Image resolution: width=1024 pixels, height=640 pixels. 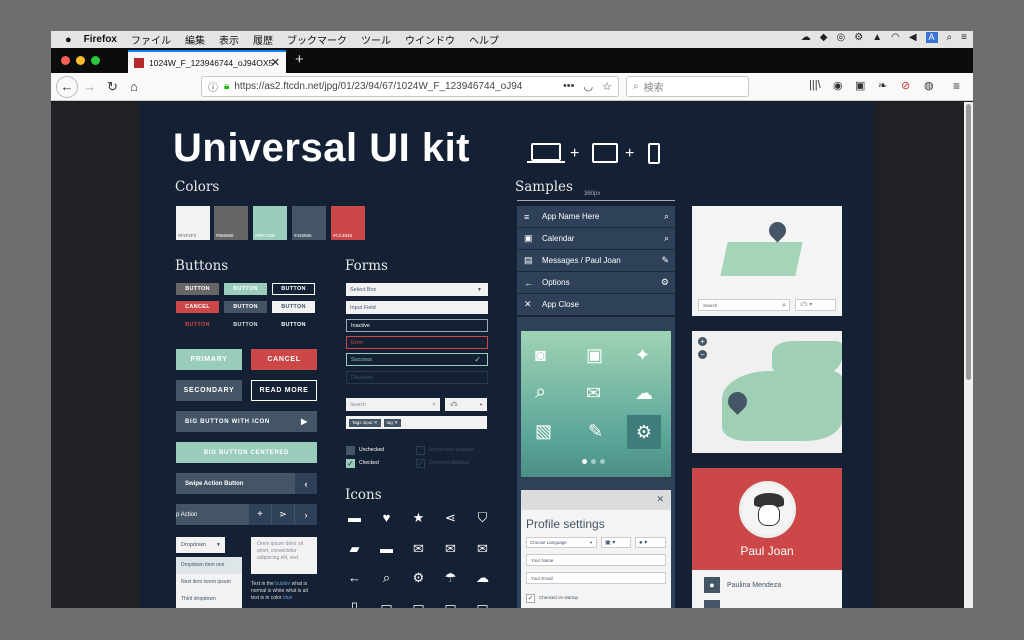 What do you see at coordinates (68, 40) in the screenshot?
I see `apple-icon: ●` at bounding box center [68, 40].